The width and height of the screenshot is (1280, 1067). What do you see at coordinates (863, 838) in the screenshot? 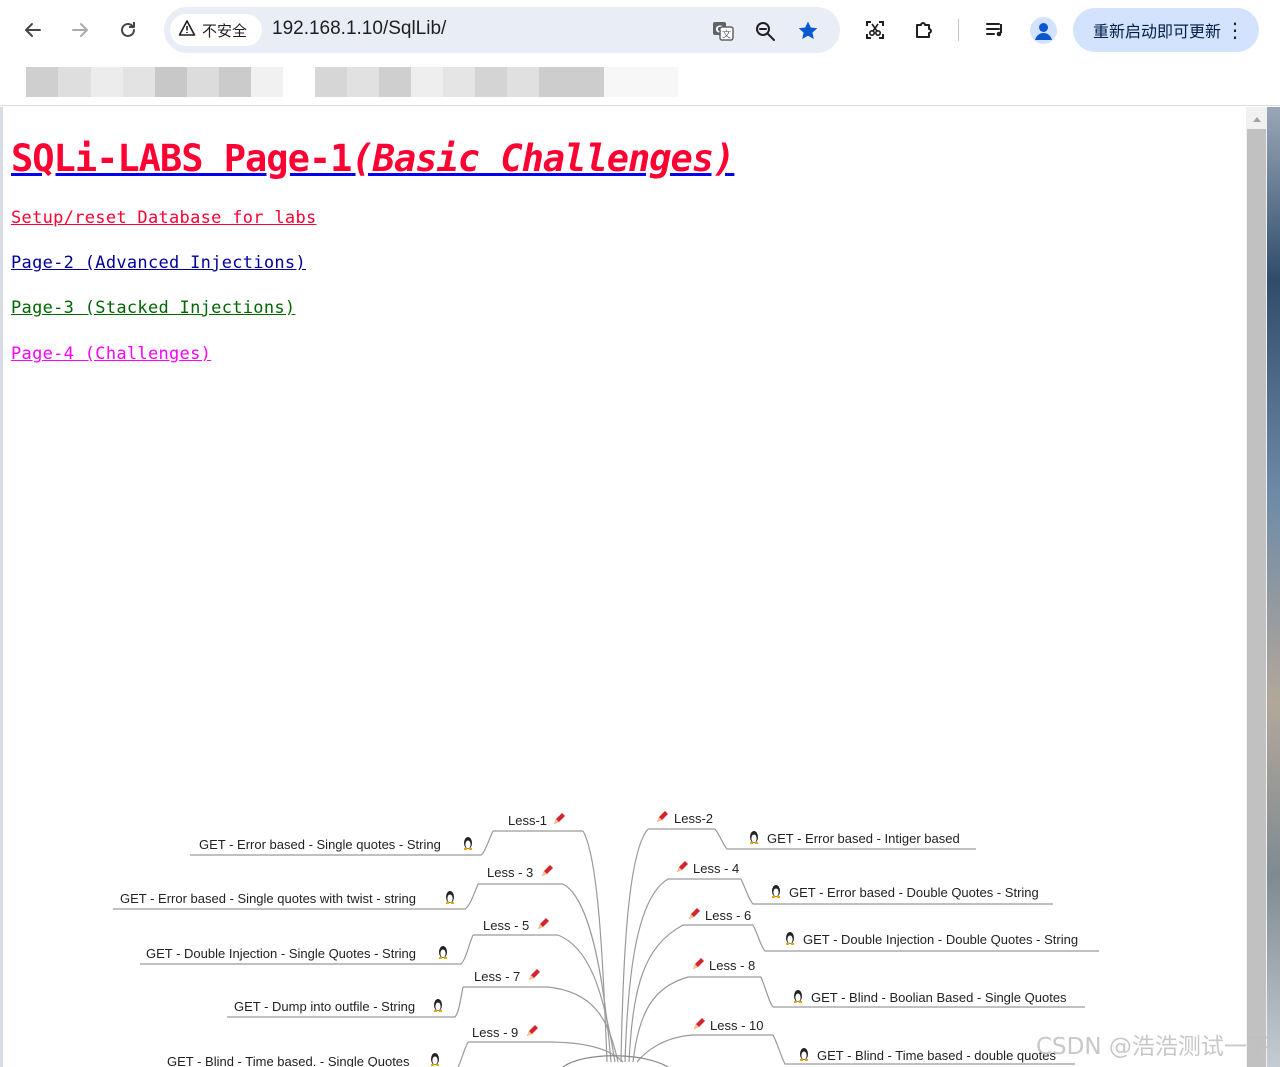
I see `mindmap-desc-less-2: GET - Error based - Intiger based` at bounding box center [863, 838].